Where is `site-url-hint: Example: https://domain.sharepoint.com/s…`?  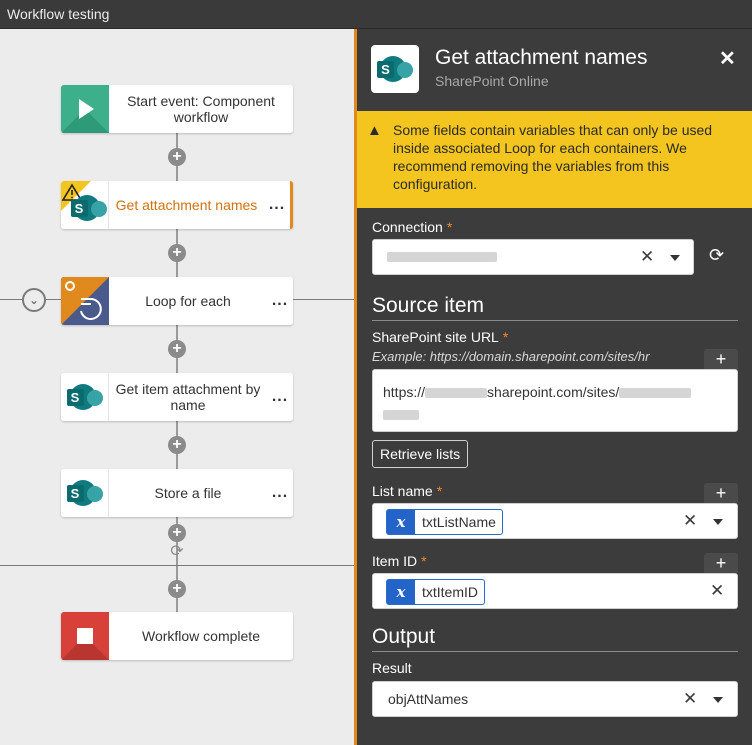
site-url-hint: Example: https://domain.sharepoint.com/s… is located at coordinates (511, 356).